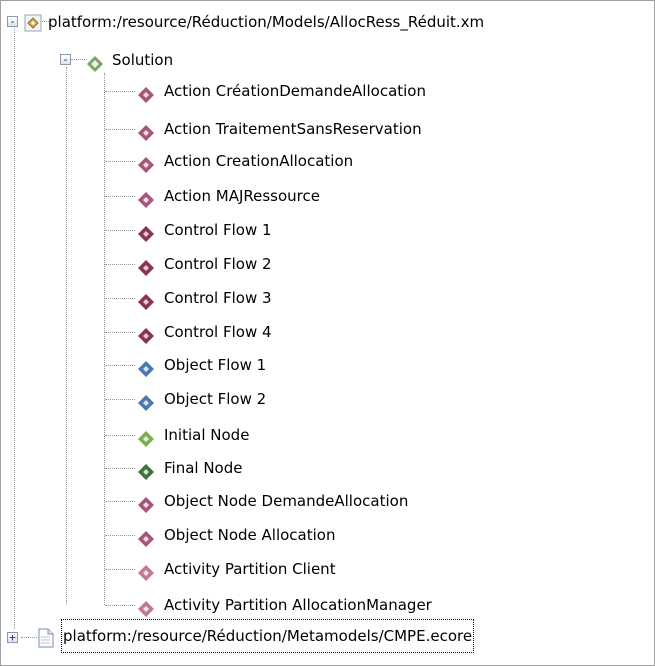 The image size is (655, 666). What do you see at coordinates (218, 230) in the screenshot?
I see `node-label: Control Flow 1` at bounding box center [218, 230].